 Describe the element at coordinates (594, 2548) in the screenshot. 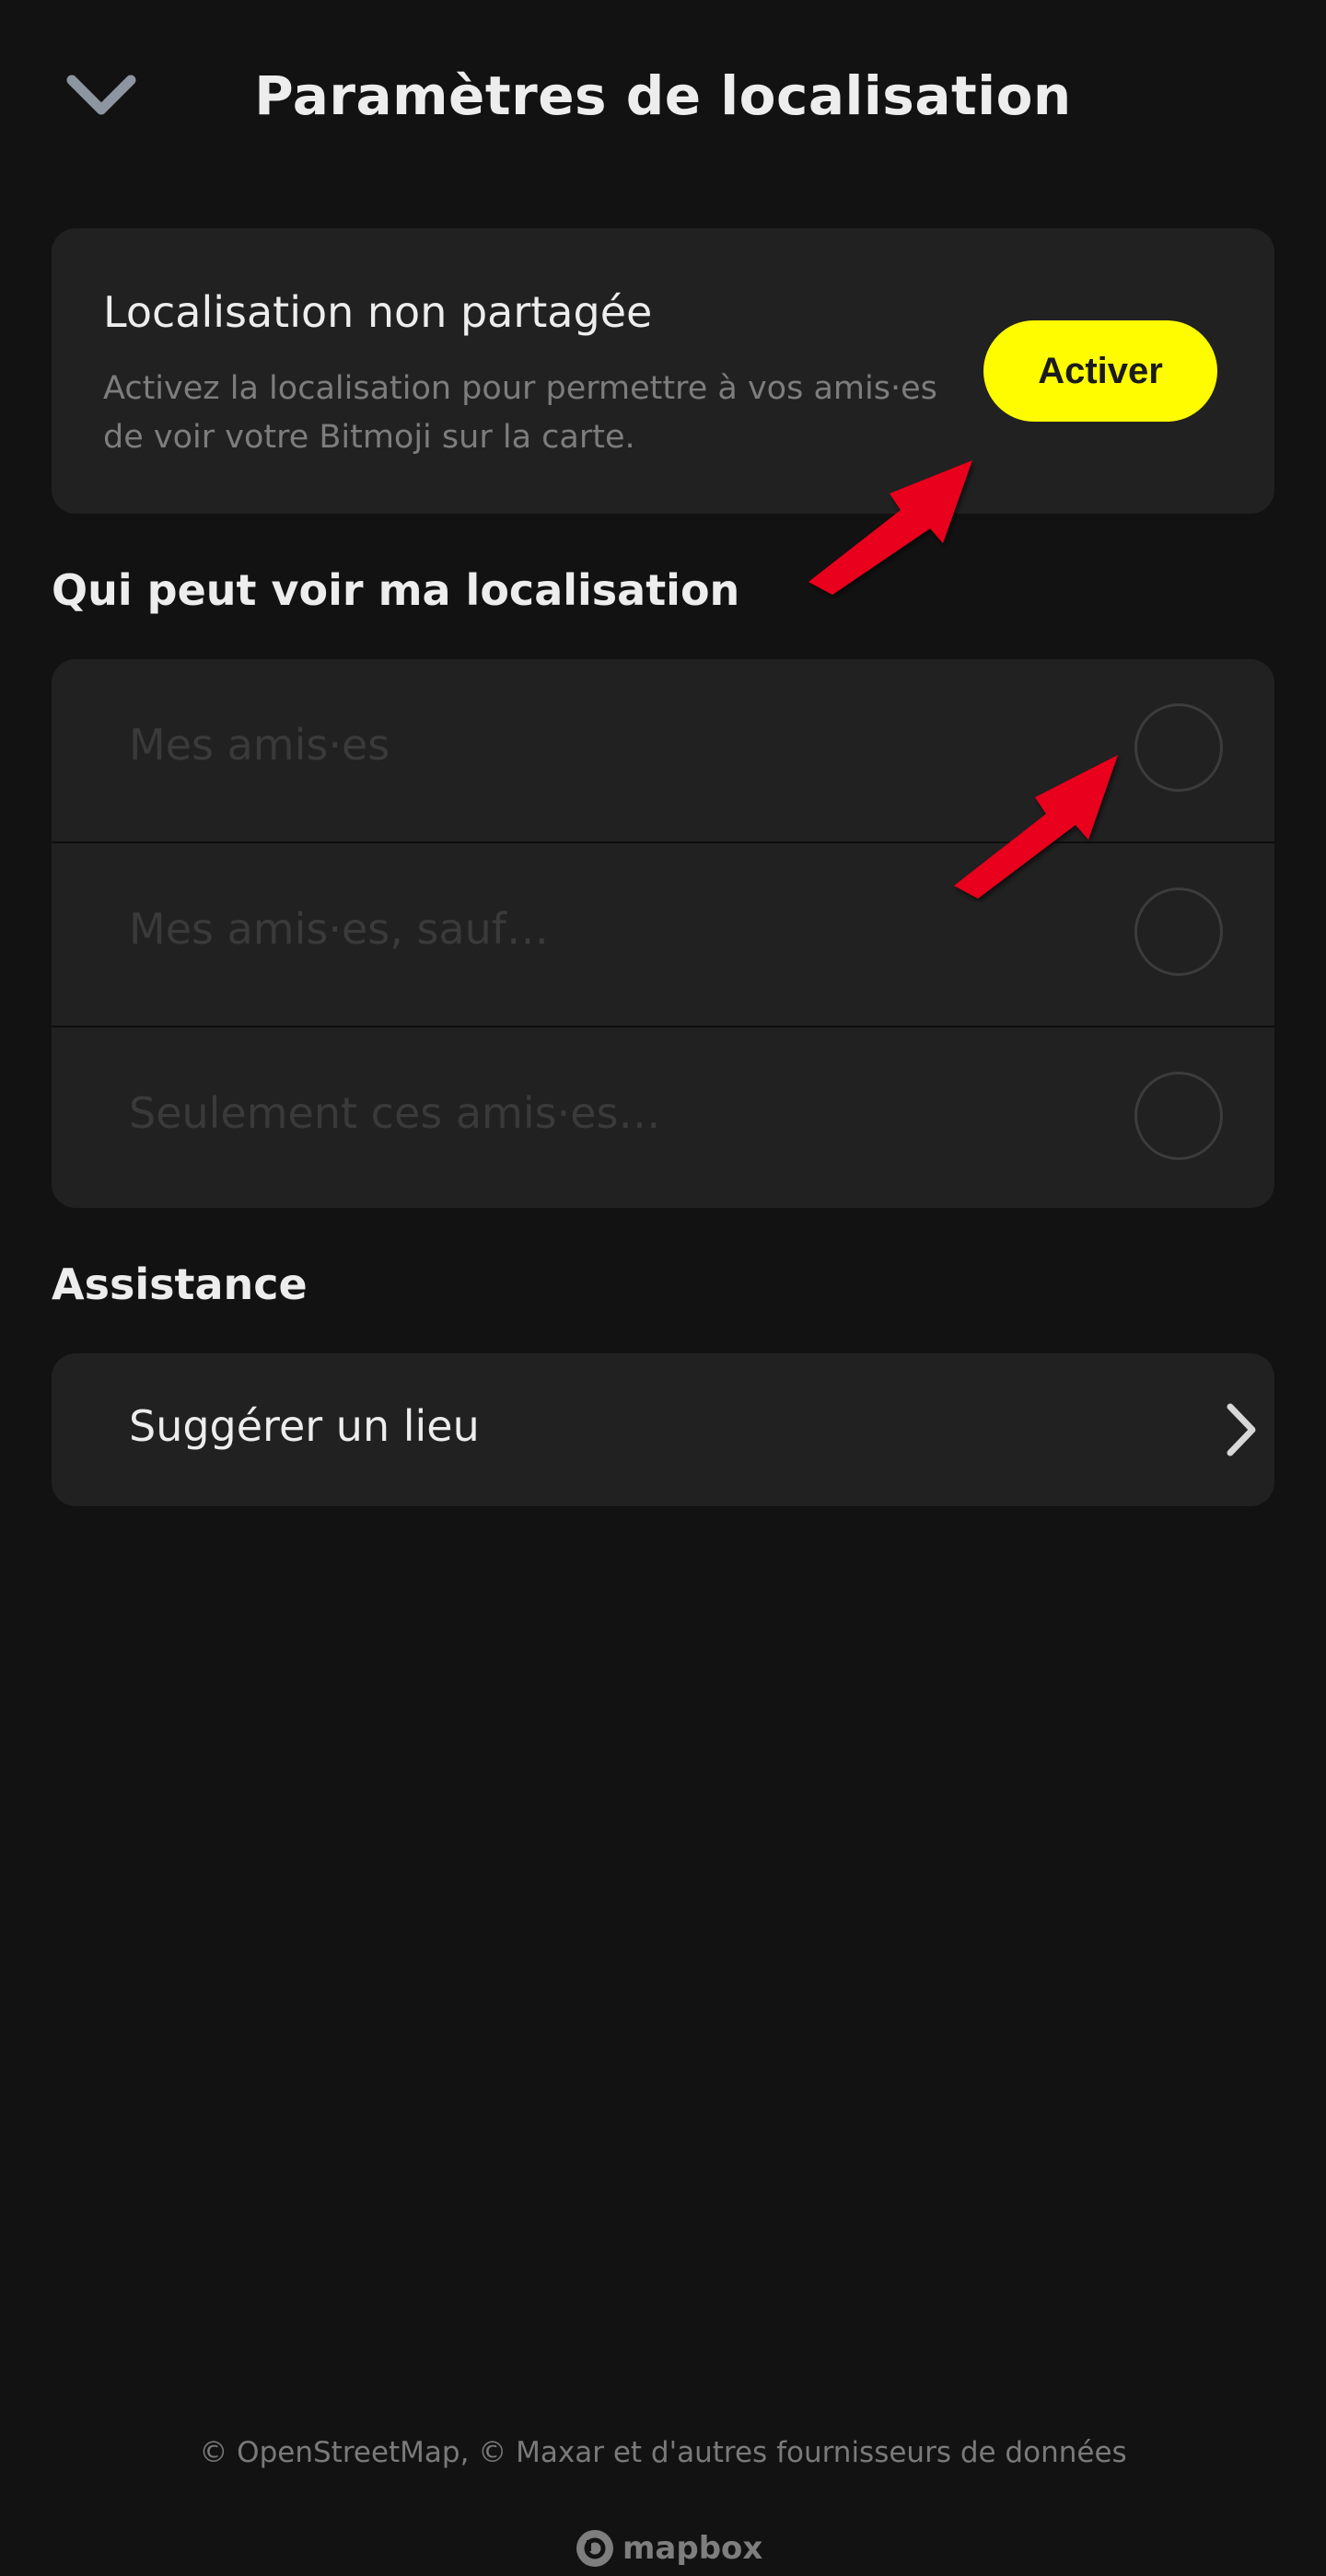

I see `mapbox-icon` at that location.